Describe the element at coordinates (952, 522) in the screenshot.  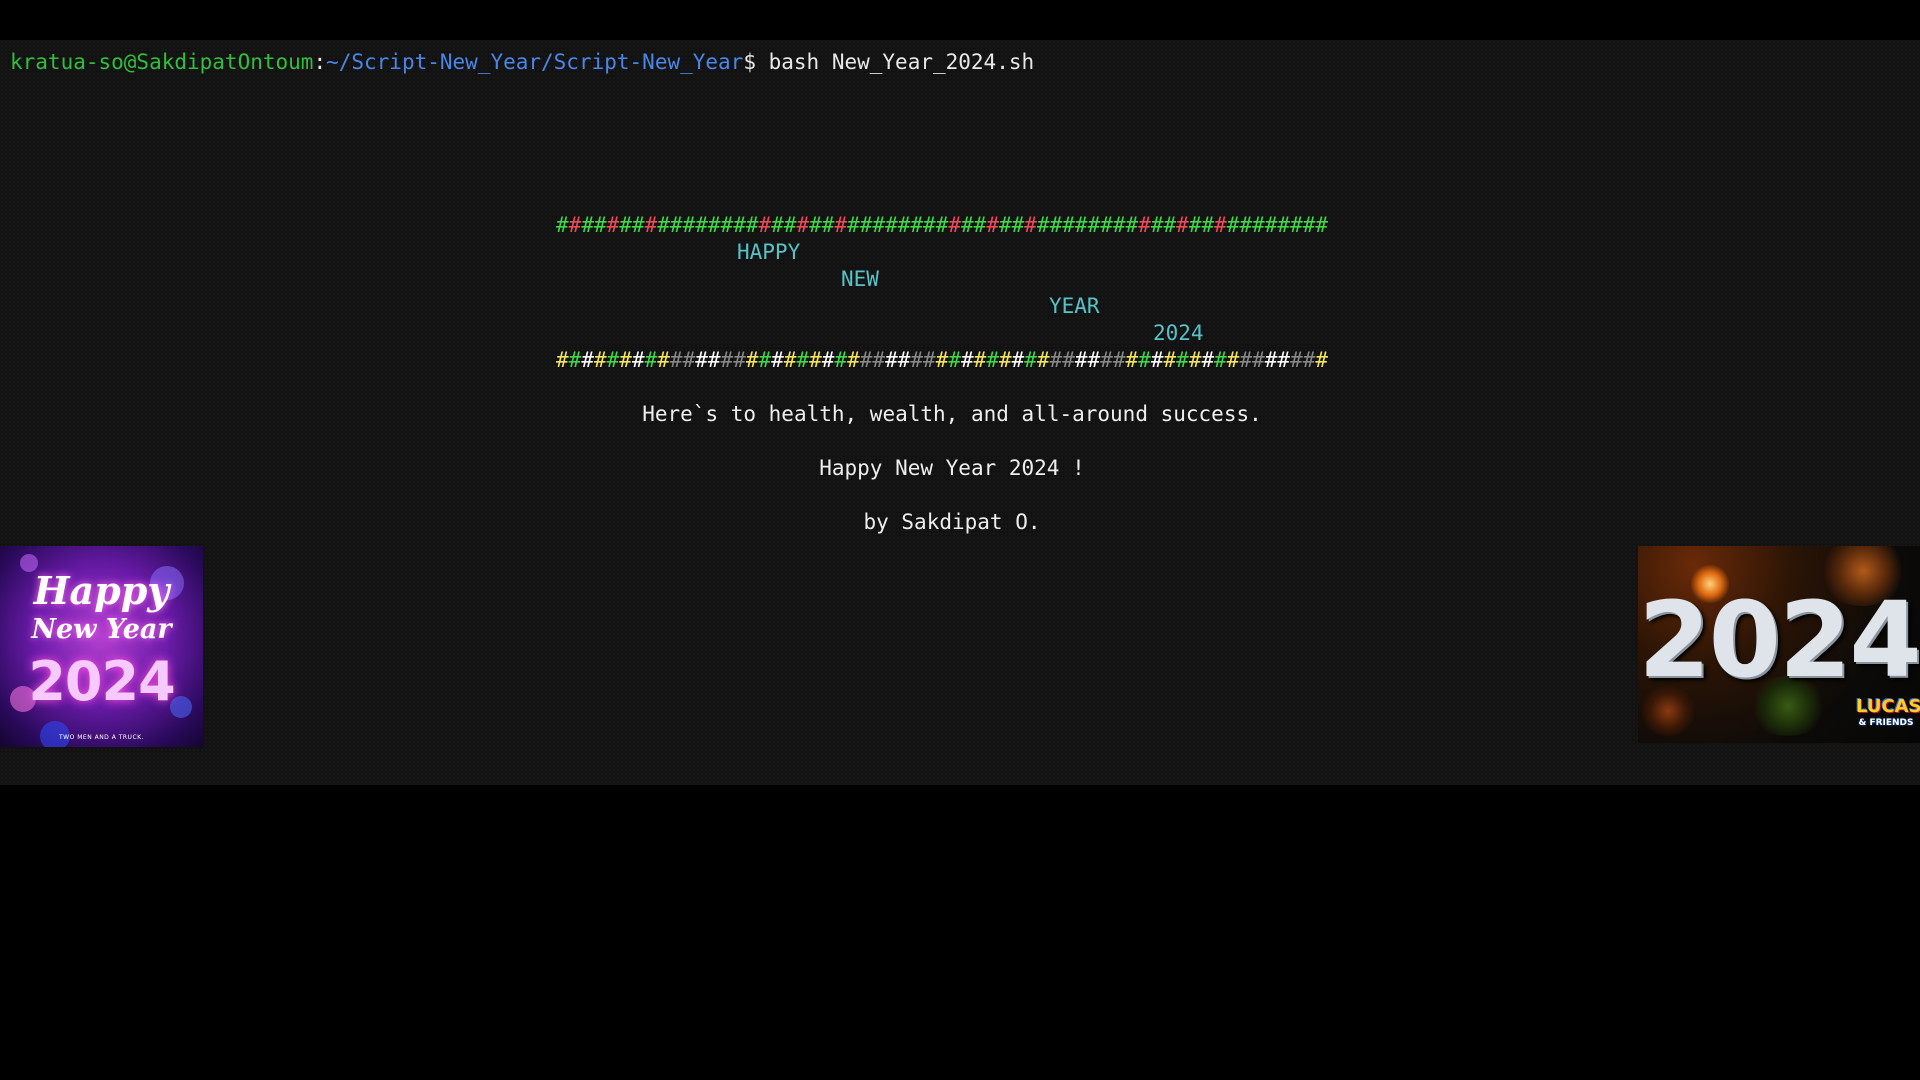
I see `message-author: by Sakdipat O.` at that location.